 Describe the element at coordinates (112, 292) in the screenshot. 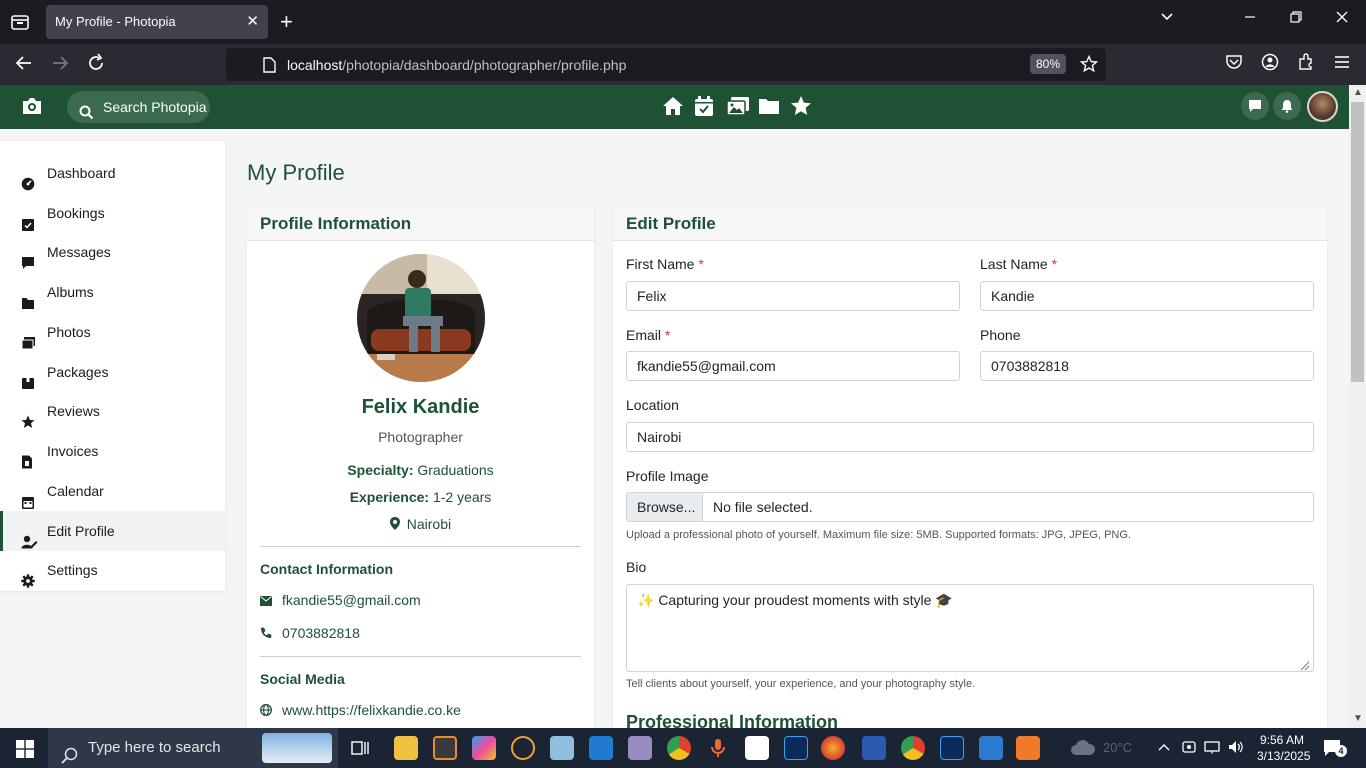

I see `sidebar-item-albums: Albums` at that location.